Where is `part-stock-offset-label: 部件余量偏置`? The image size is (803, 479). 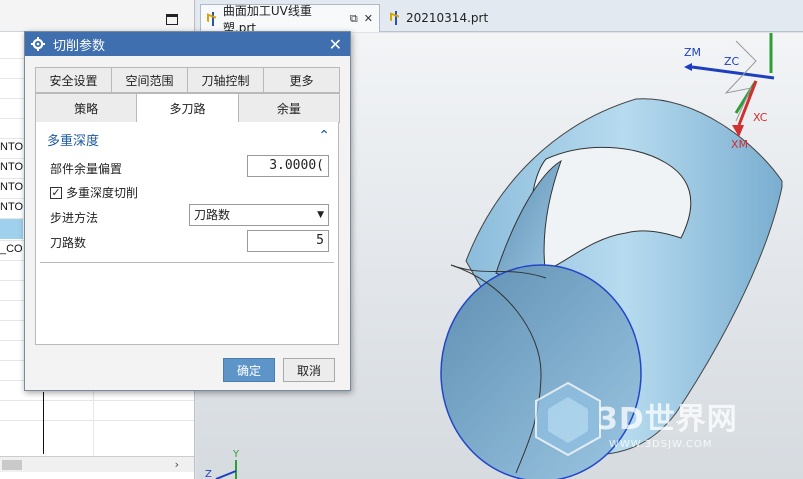
part-stock-offset-label: 部件余量偏置 is located at coordinates (86, 169).